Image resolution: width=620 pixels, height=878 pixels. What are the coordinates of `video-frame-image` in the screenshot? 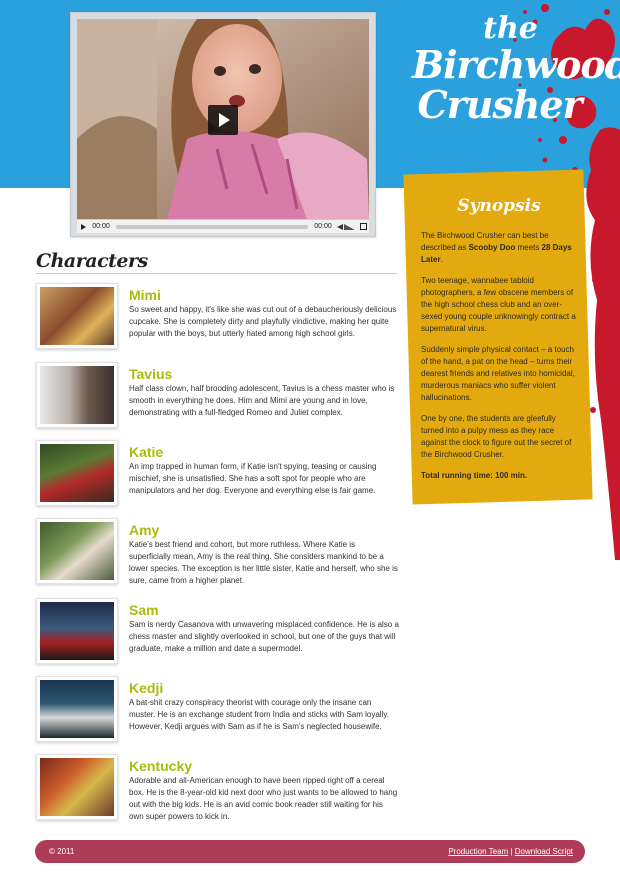 It's located at (223, 119).